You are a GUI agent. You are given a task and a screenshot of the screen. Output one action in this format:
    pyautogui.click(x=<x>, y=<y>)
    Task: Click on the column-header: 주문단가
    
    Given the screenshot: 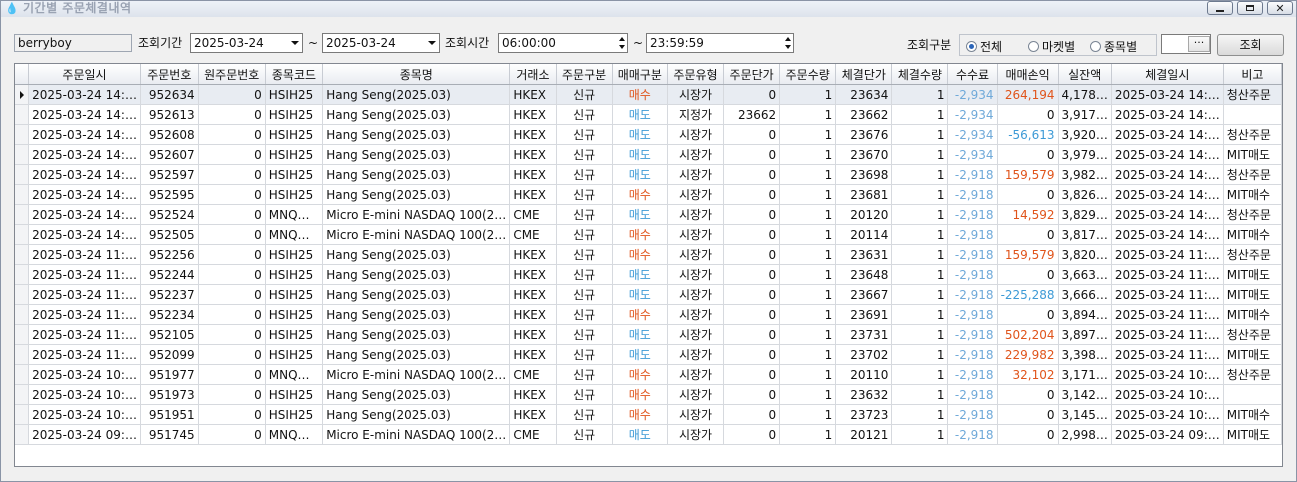 What is the action you would take?
    pyautogui.click(x=752, y=74)
    